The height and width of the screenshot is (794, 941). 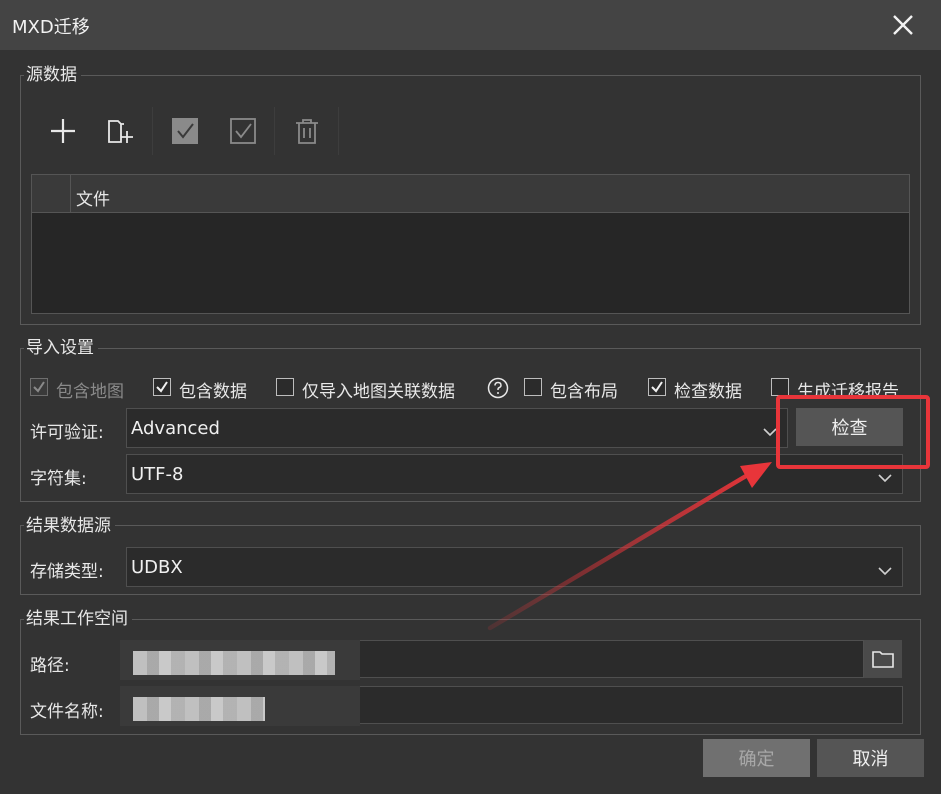 I want to click on annotation-arrow, so click(x=629, y=546).